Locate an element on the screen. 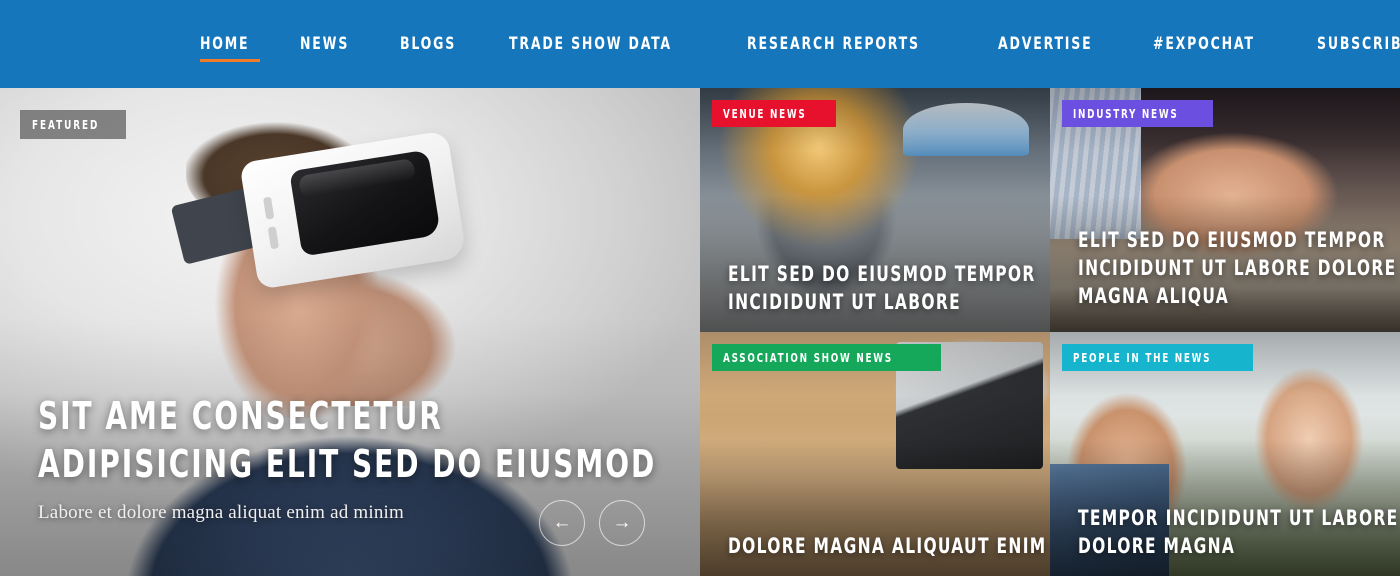 The width and height of the screenshot is (1400, 576). vr-headset-lens is located at coordinates (365, 203).